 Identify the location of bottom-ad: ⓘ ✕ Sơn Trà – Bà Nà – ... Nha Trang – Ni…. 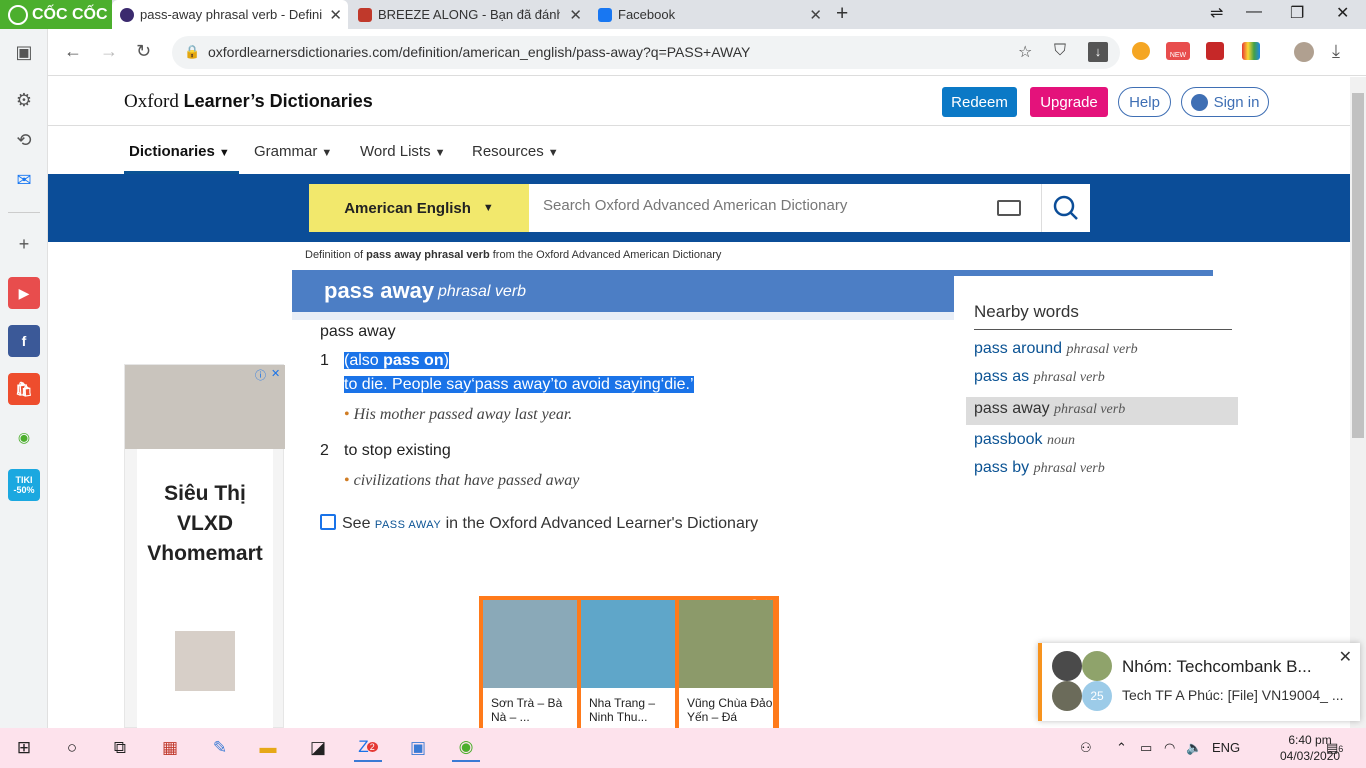
(629, 662).